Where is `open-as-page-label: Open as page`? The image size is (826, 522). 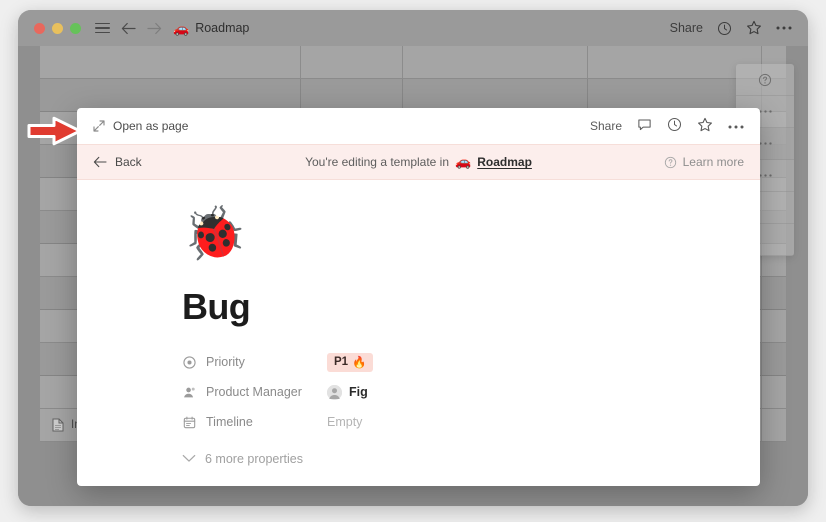 open-as-page-label: Open as page is located at coordinates (151, 126).